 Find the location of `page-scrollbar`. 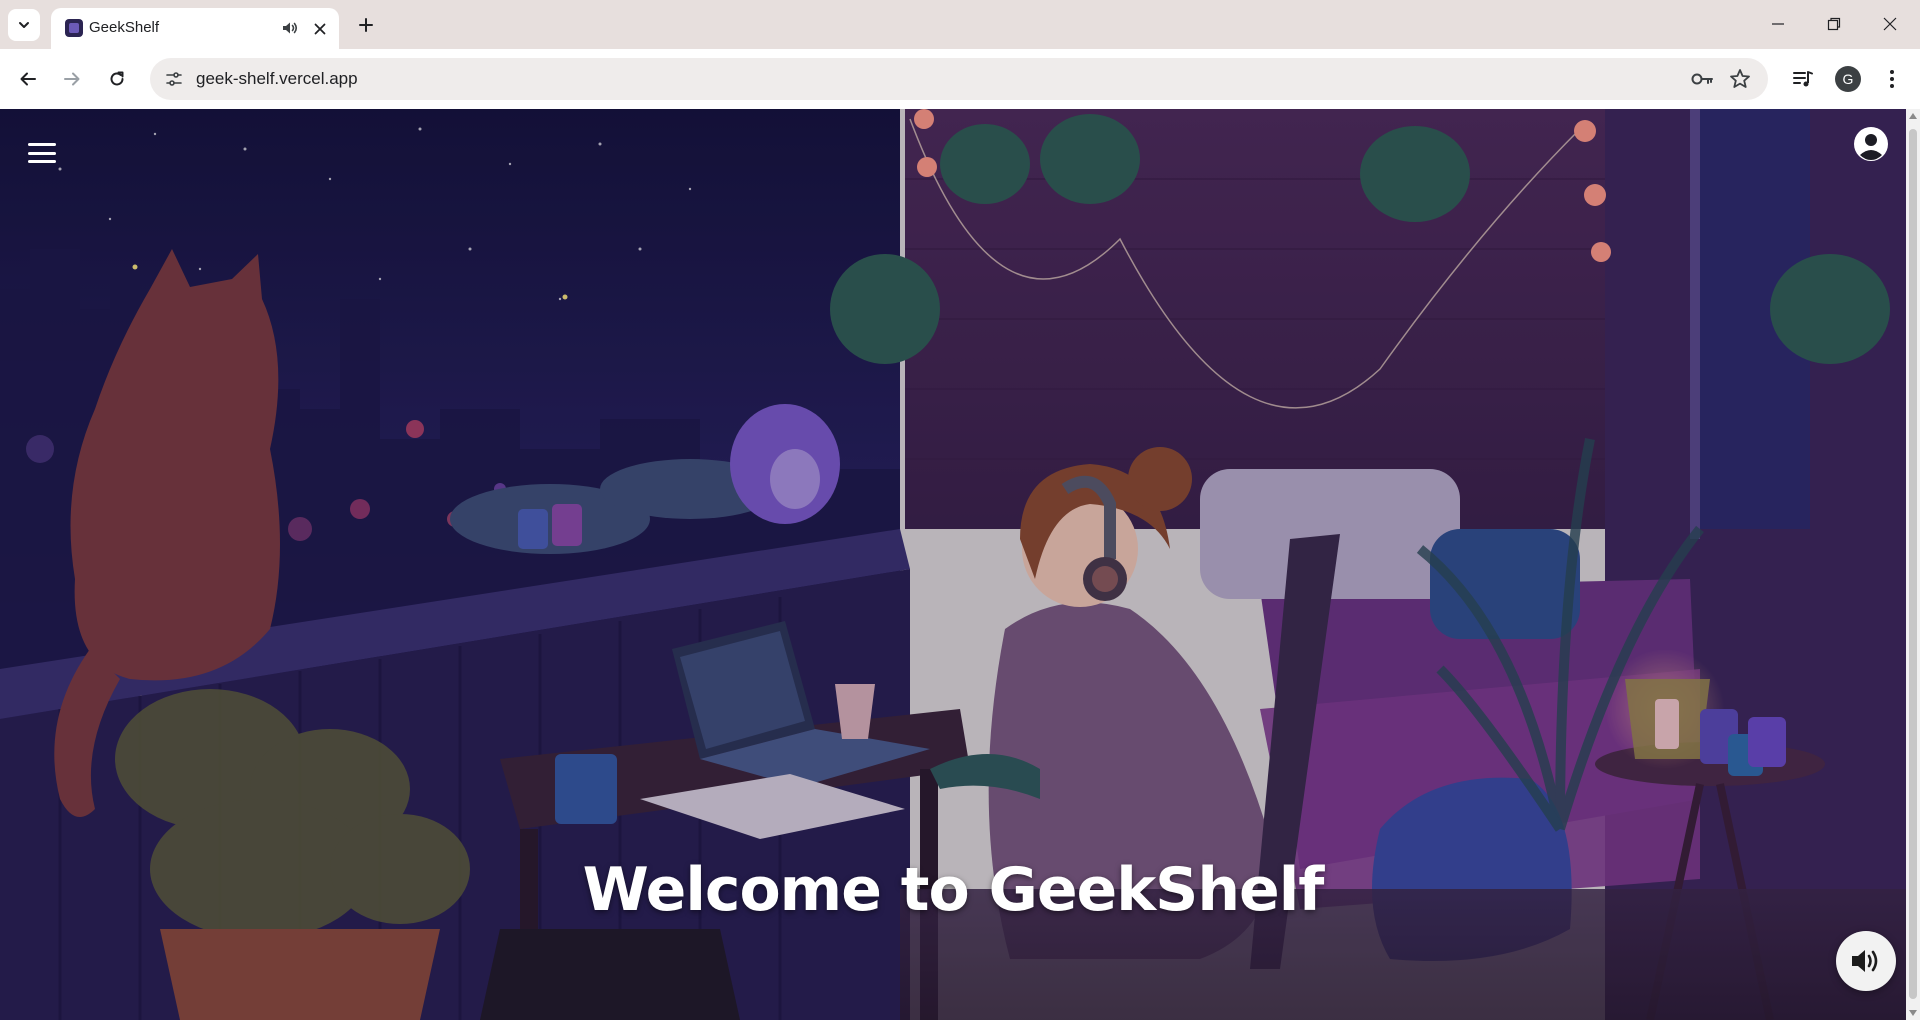

page-scrollbar is located at coordinates (1913, 564).